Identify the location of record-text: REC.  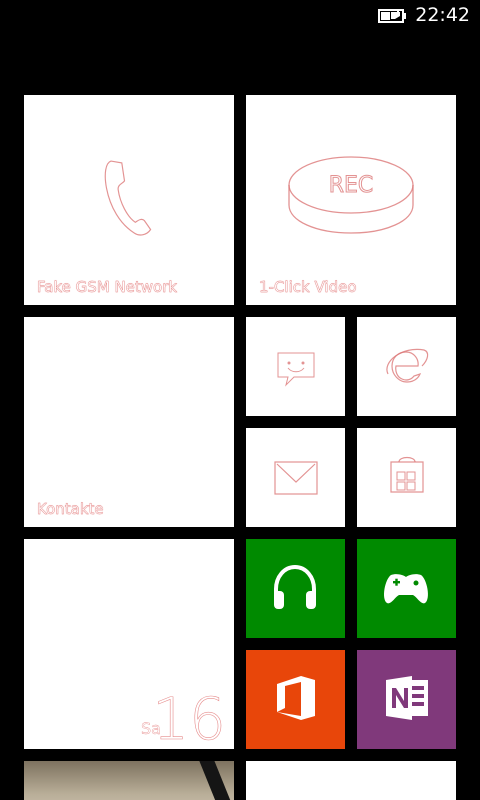
(351, 185).